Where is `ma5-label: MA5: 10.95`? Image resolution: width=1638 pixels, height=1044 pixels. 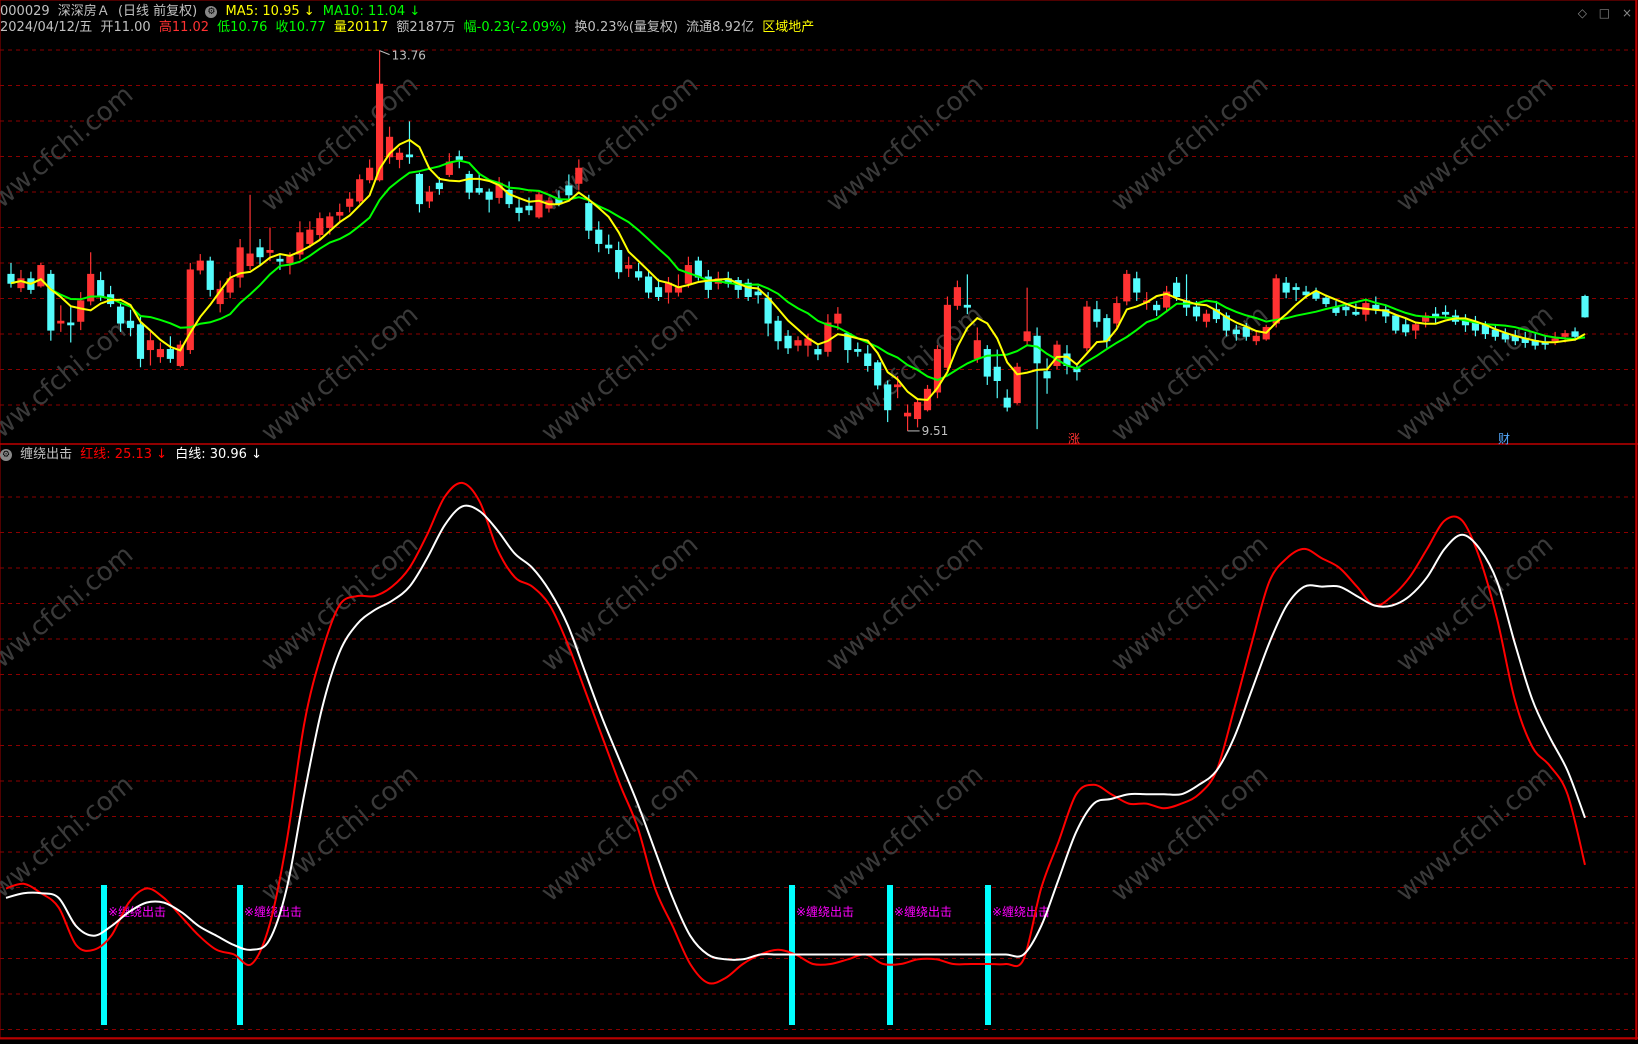
ma5-label: MA5: 10.95 is located at coordinates (262, 11).